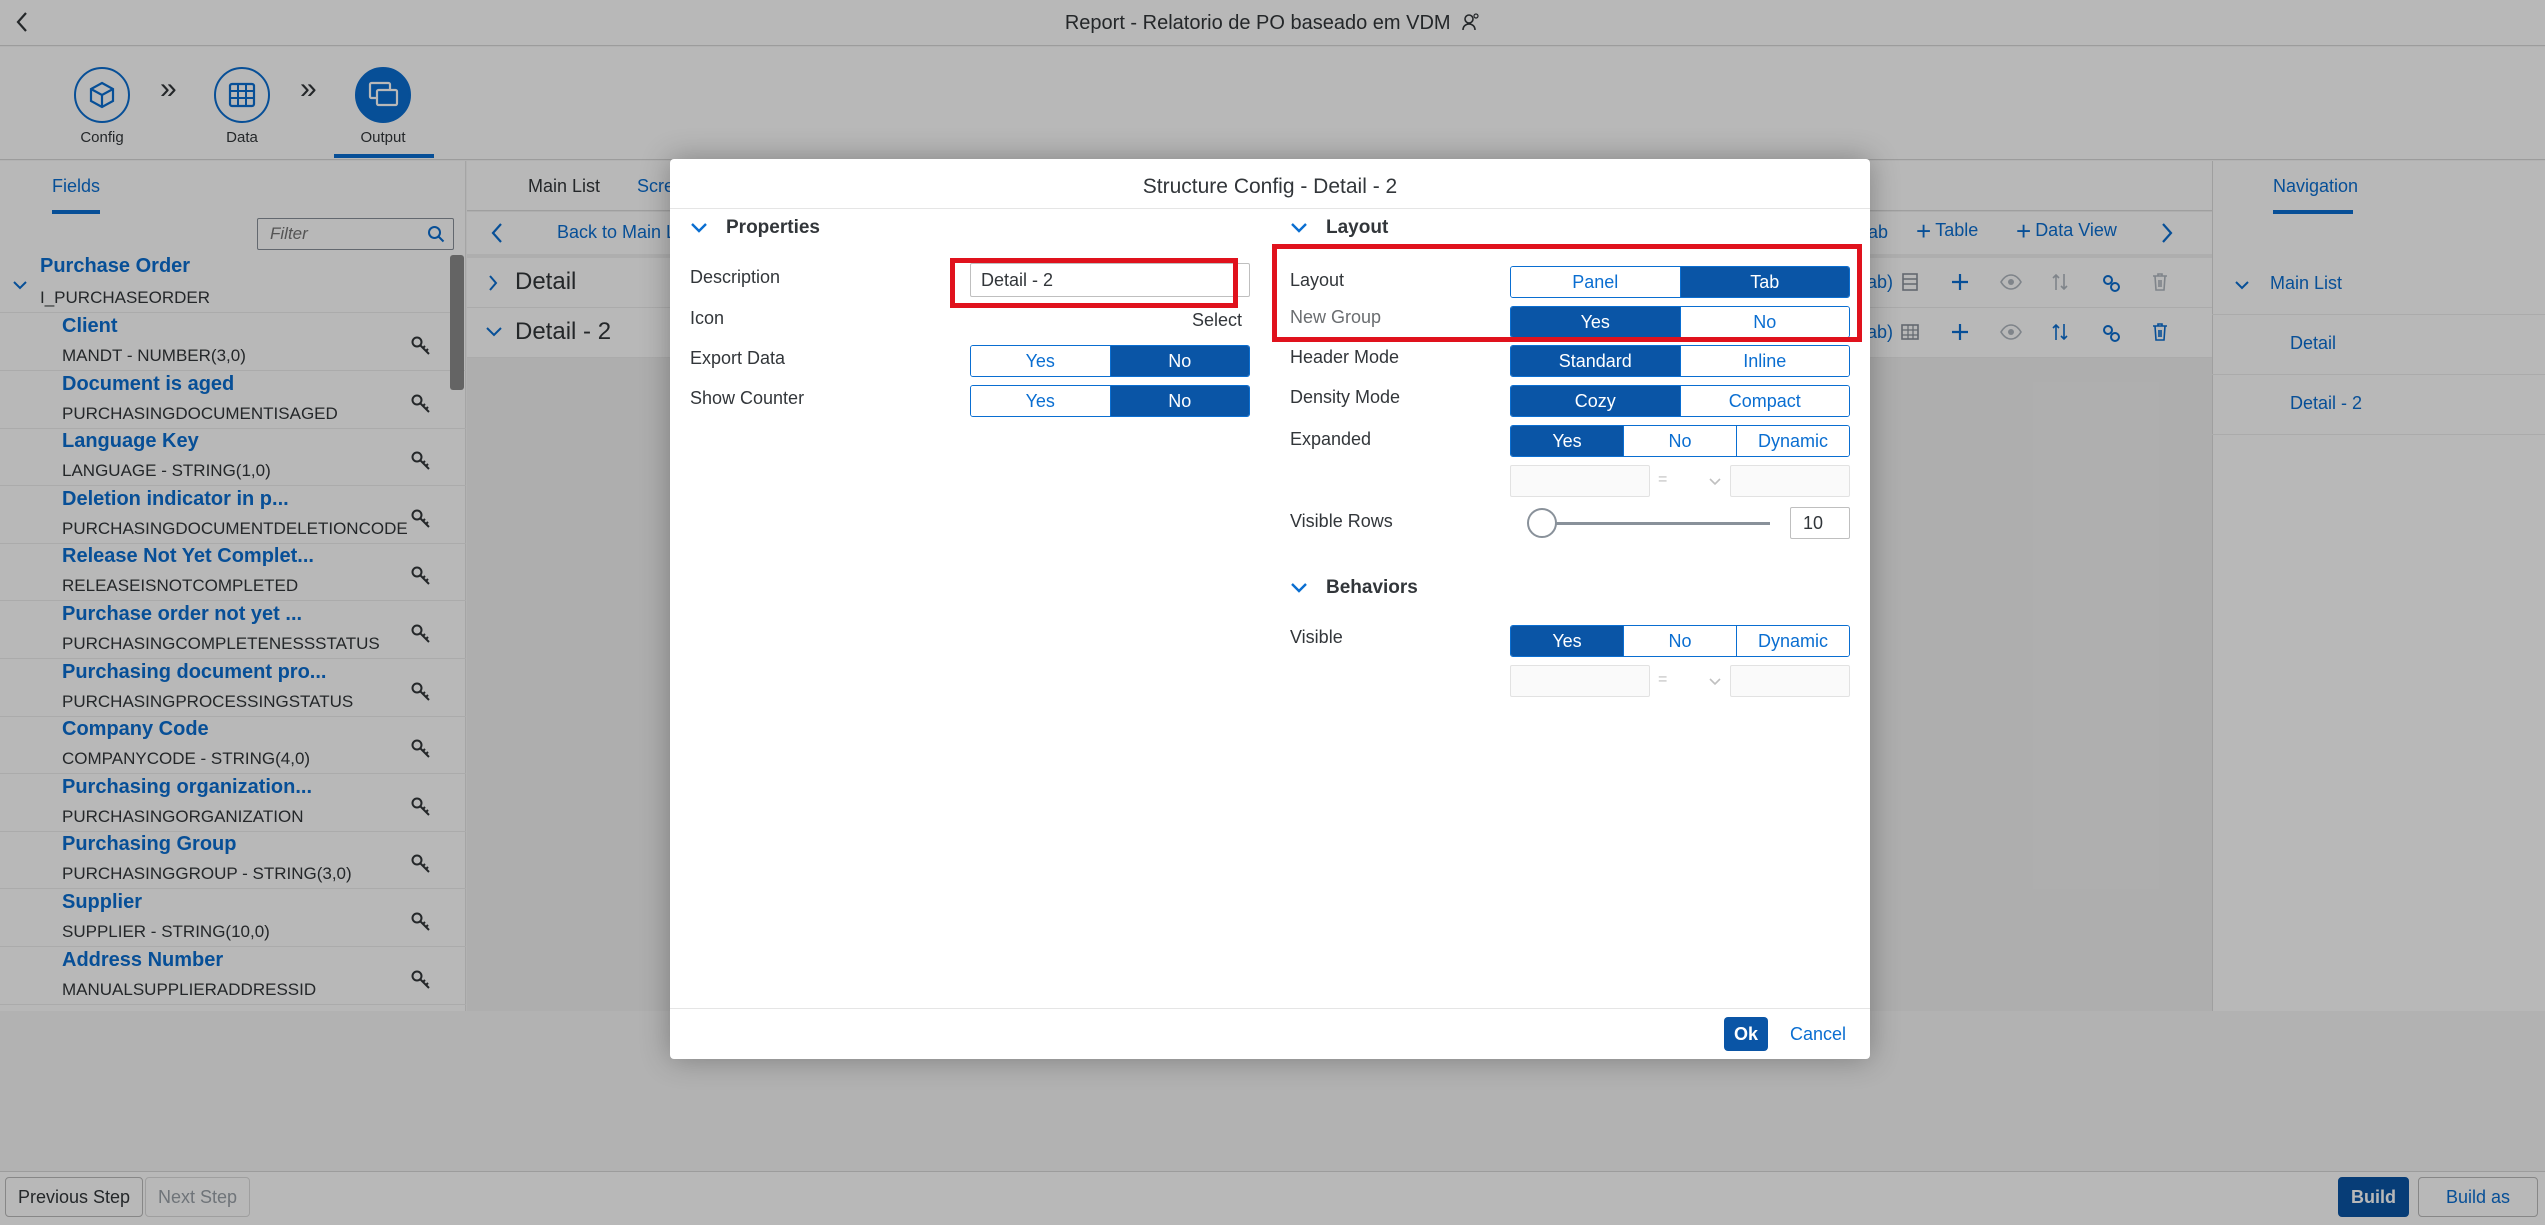 This screenshot has height=1225, width=2545. I want to click on section-title: Behaviors, so click(1372, 587).